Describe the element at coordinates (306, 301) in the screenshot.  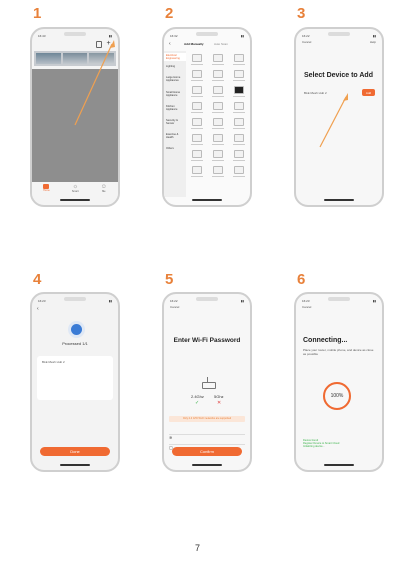
I see `status-time: 16:23` at that location.